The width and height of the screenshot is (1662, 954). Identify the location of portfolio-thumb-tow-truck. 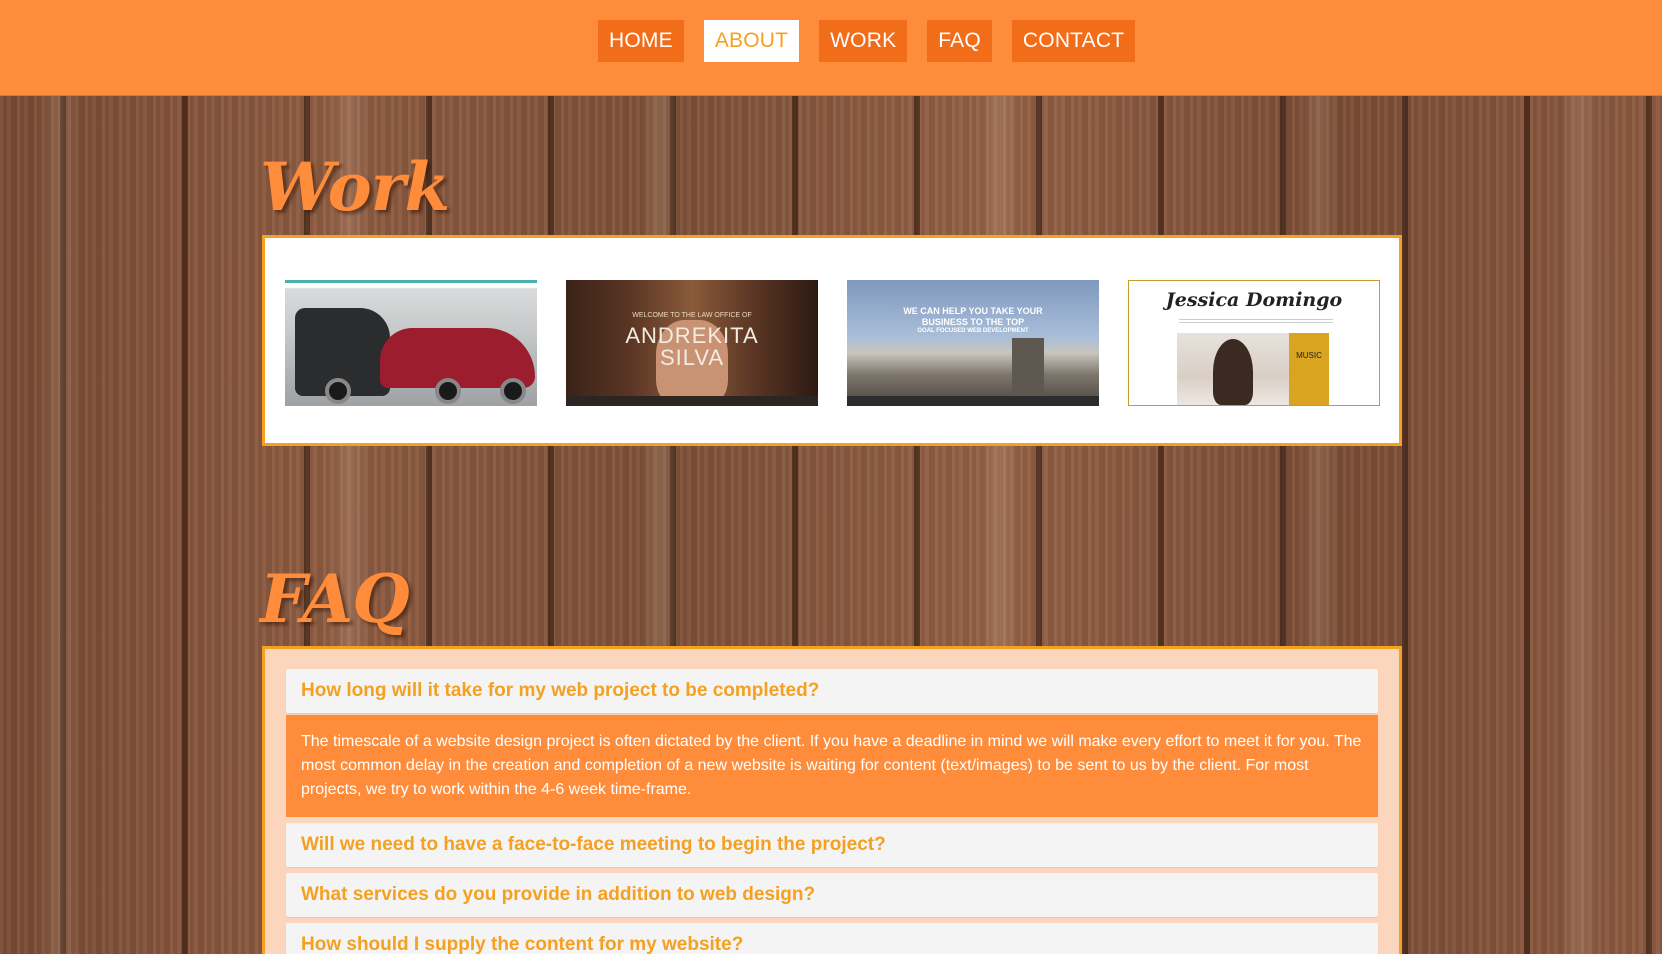
(411, 343).